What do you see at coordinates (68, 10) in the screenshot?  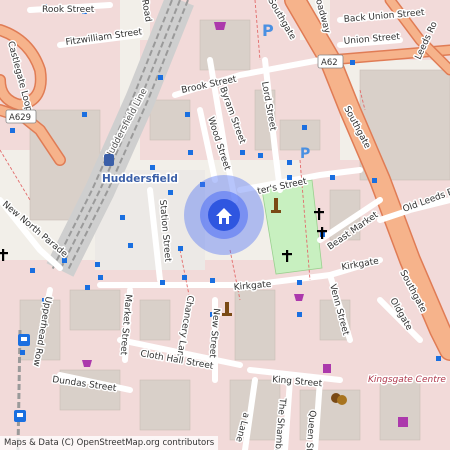 I see `road-label-rook-street: Rook Street` at bounding box center [68, 10].